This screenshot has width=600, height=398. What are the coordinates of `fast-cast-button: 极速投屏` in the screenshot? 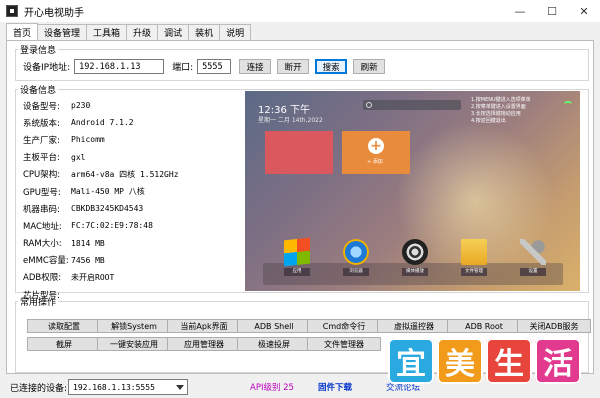 It's located at (274, 344).